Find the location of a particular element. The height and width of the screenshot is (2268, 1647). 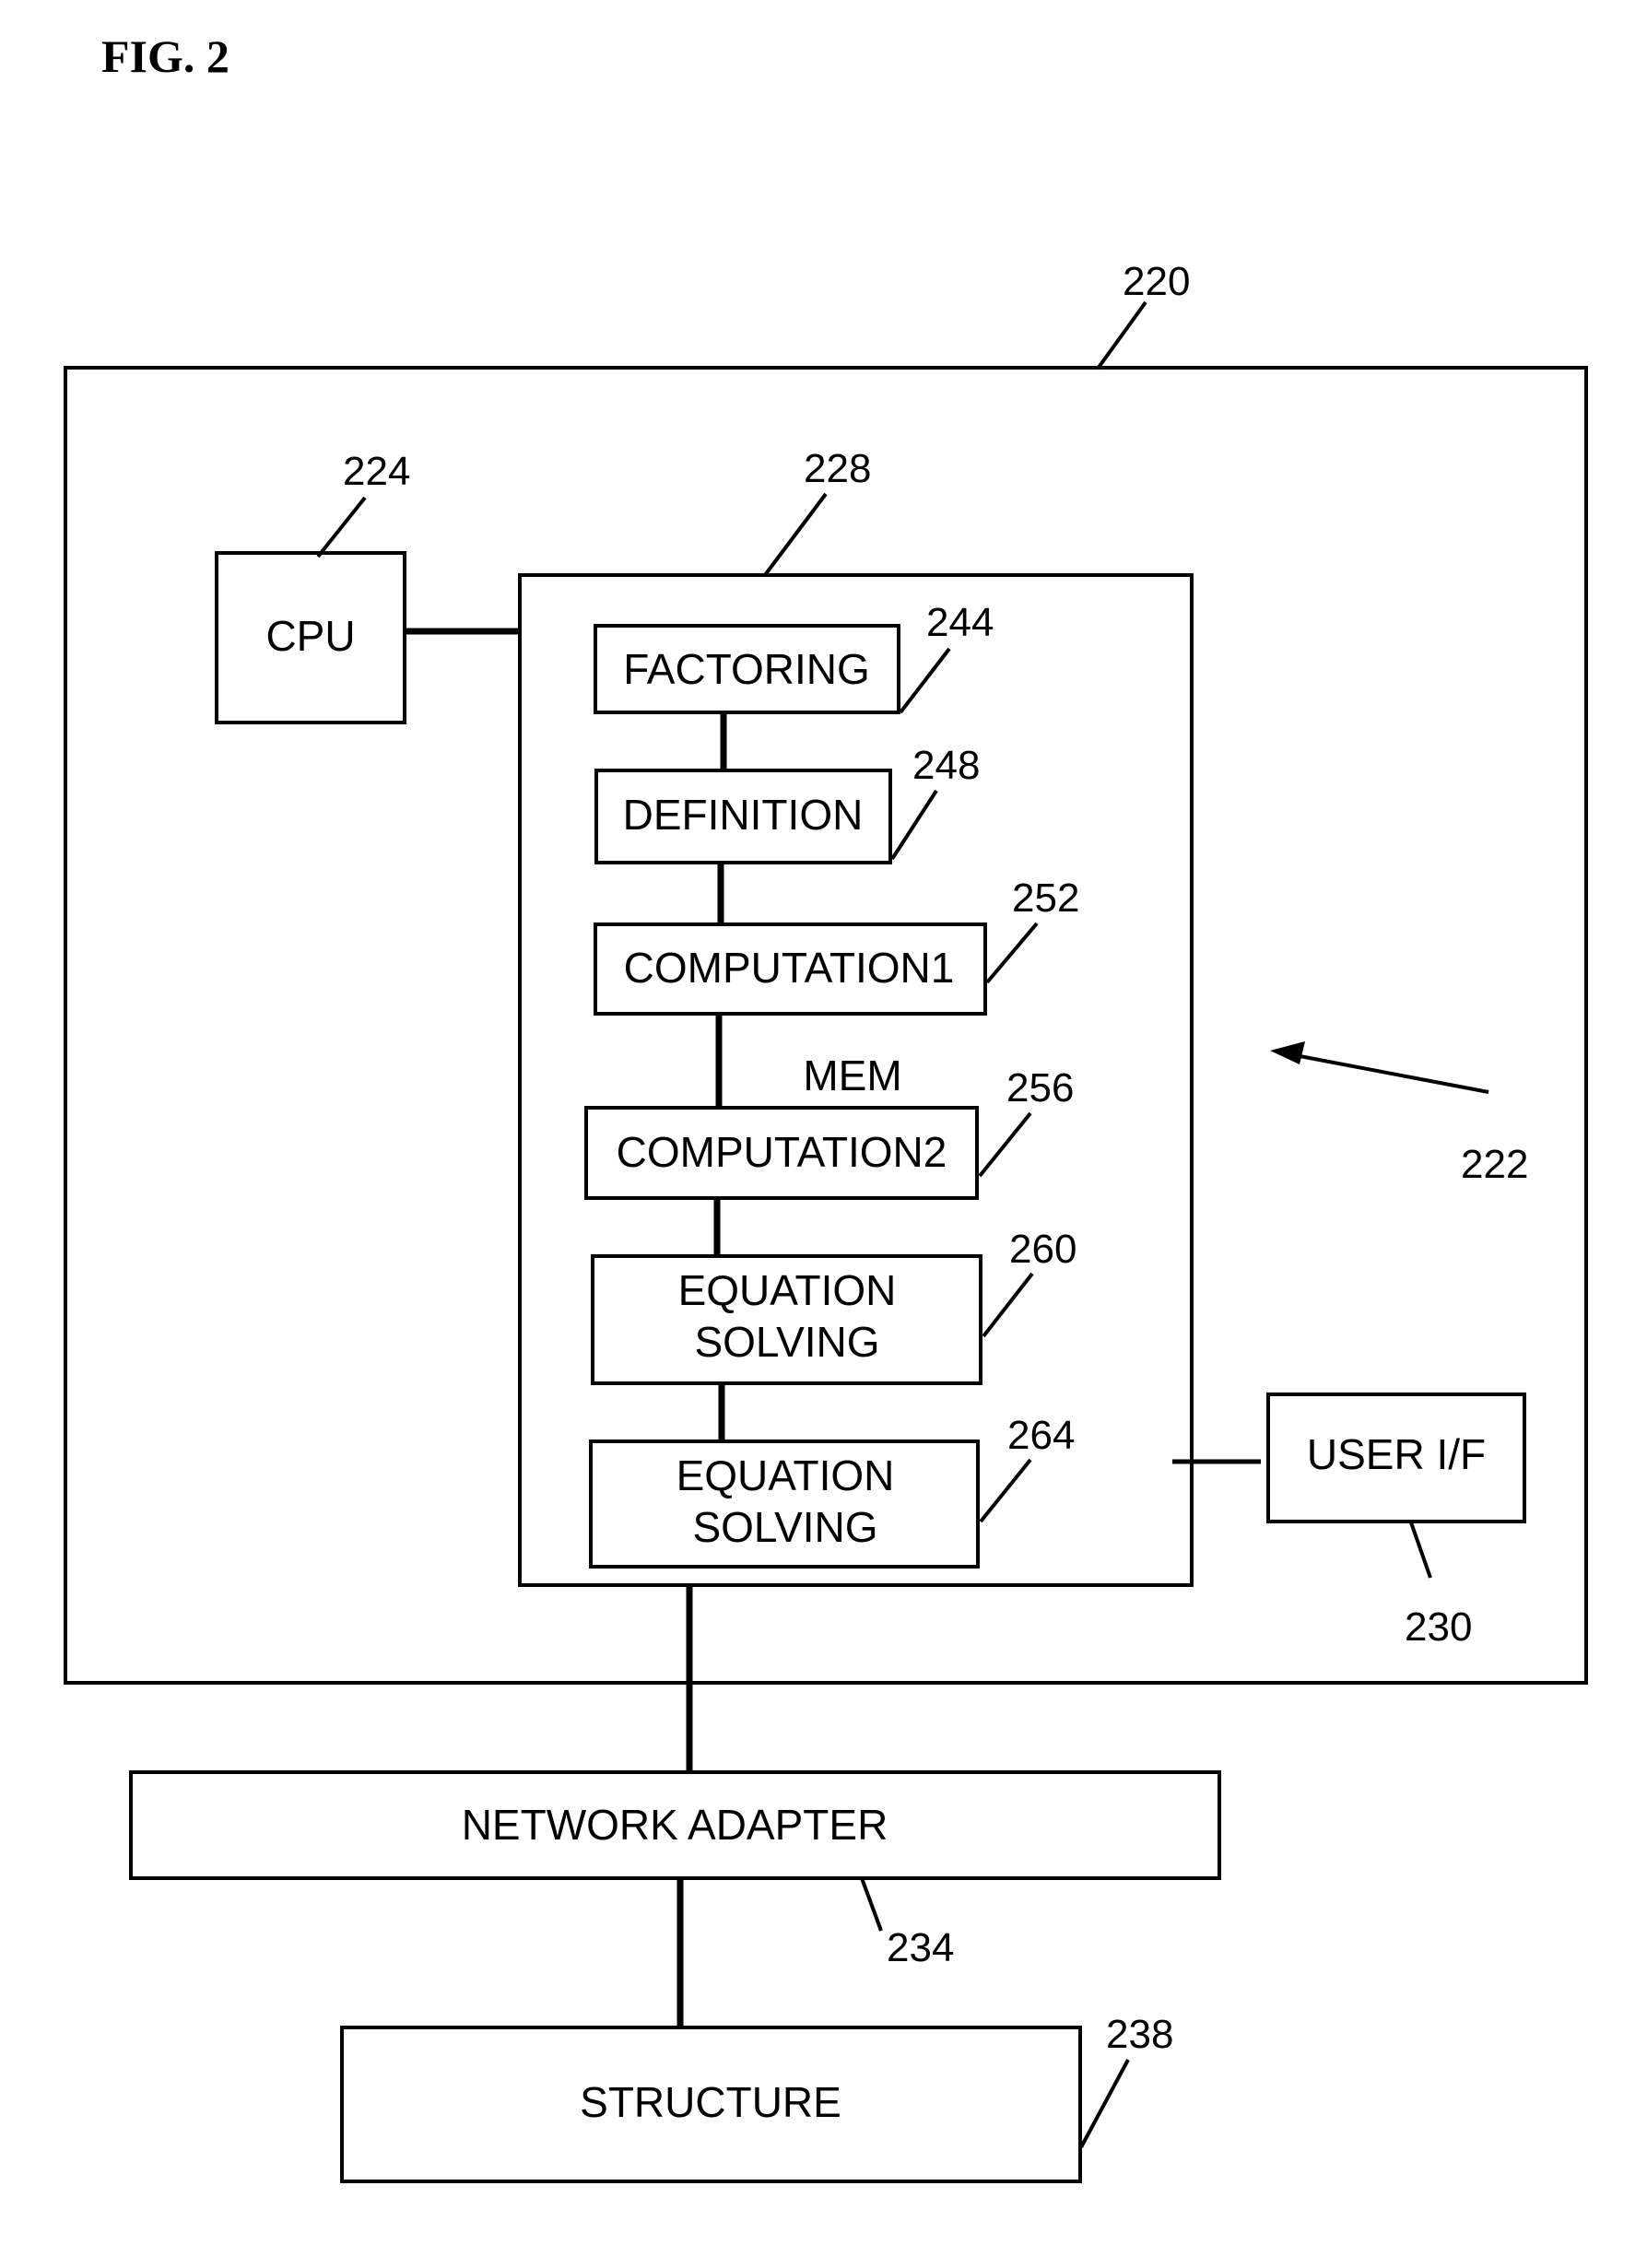

module-computation1: COMPUTATION1 252 is located at coordinates (836, 945).